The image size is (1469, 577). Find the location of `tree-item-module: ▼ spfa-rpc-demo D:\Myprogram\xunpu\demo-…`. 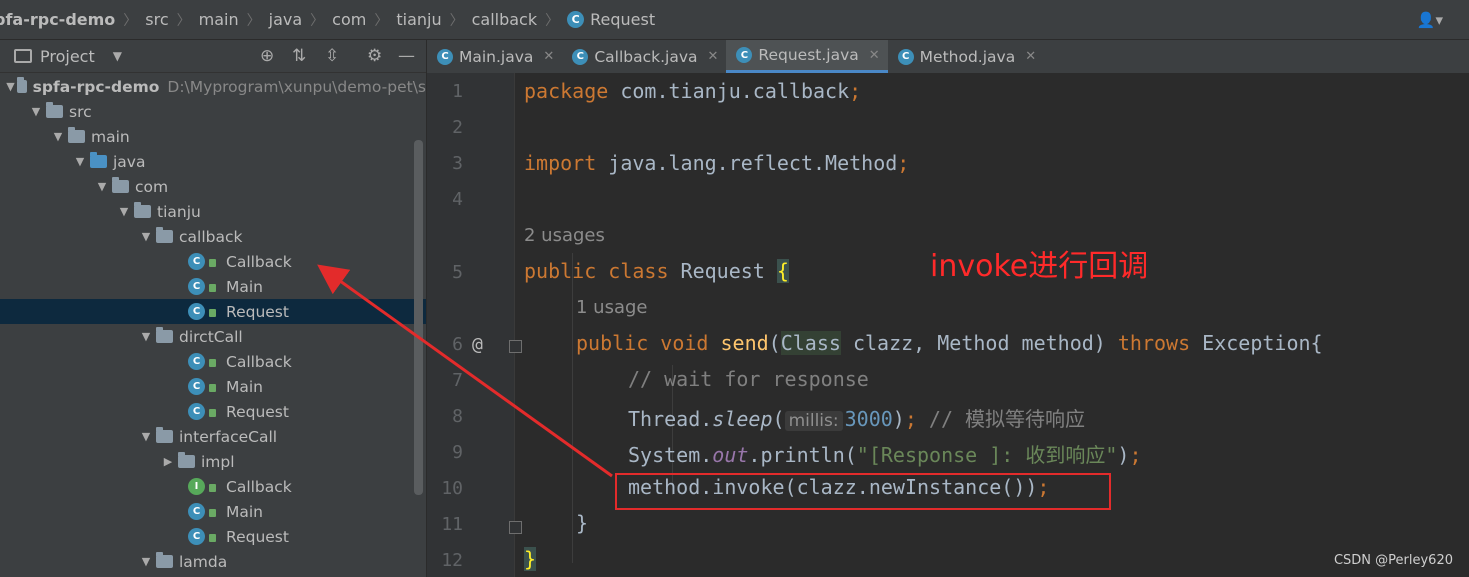

tree-item-module: ▼ spfa-rpc-demo D:\Myprogram\xunpu\demo-… is located at coordinates (213, 86).